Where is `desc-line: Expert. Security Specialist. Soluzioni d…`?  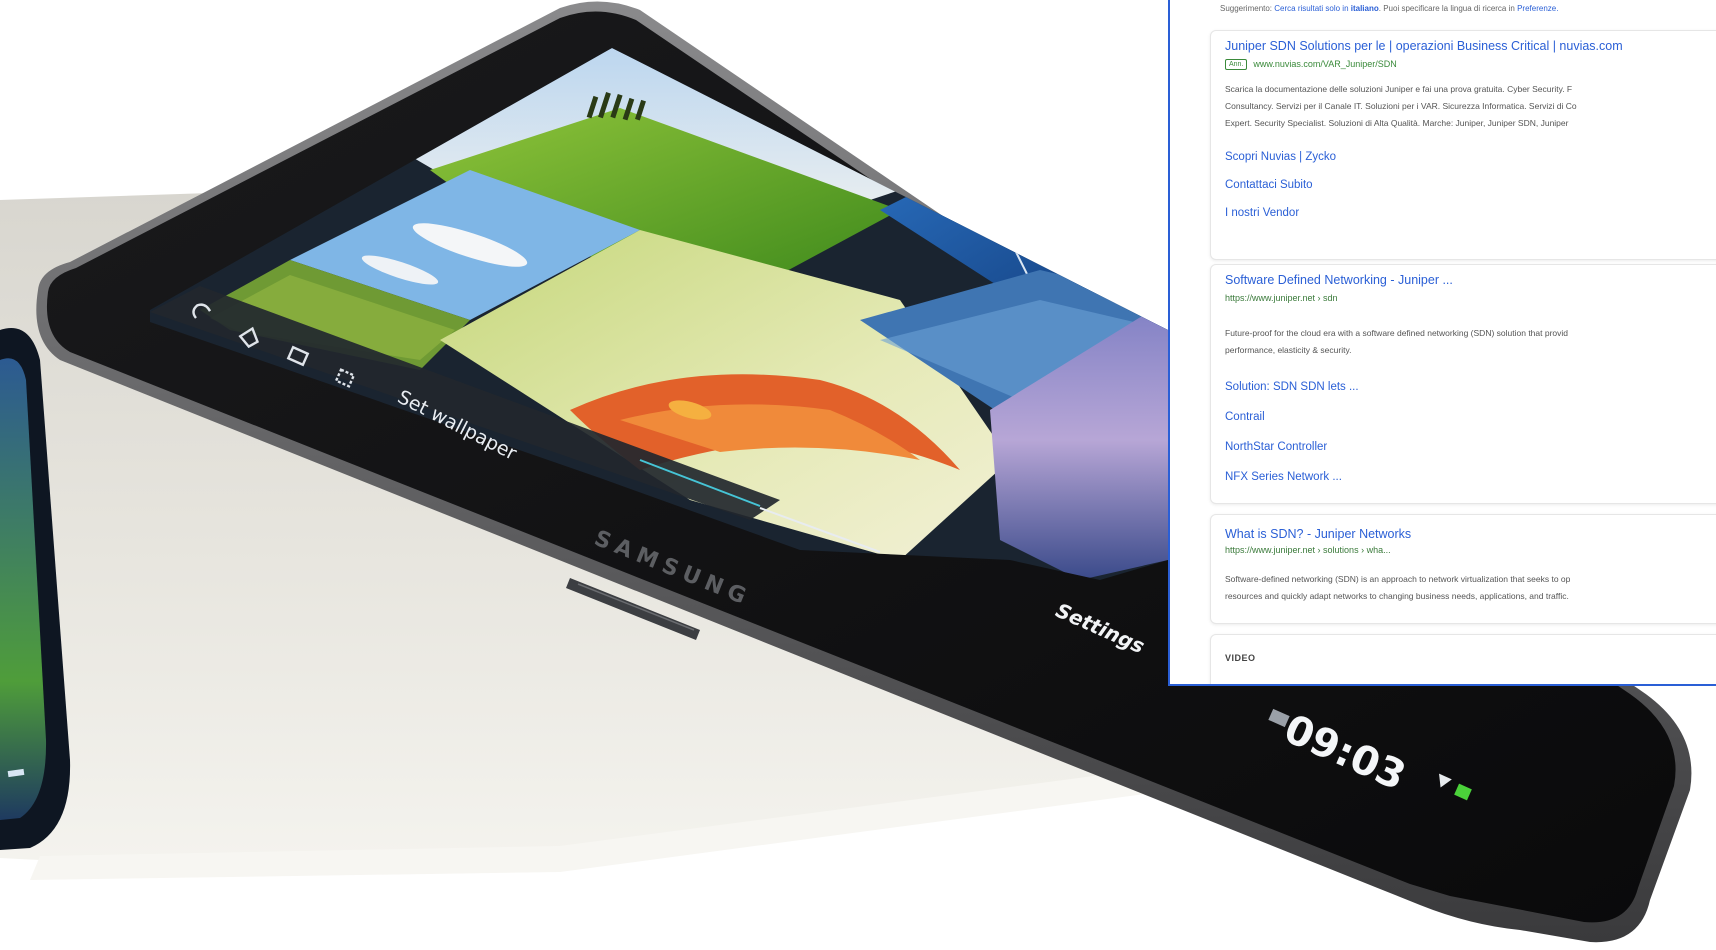
desc-line: Expert. Security Specialist. Soluzioni d… is located at coordinates (1397, 123).